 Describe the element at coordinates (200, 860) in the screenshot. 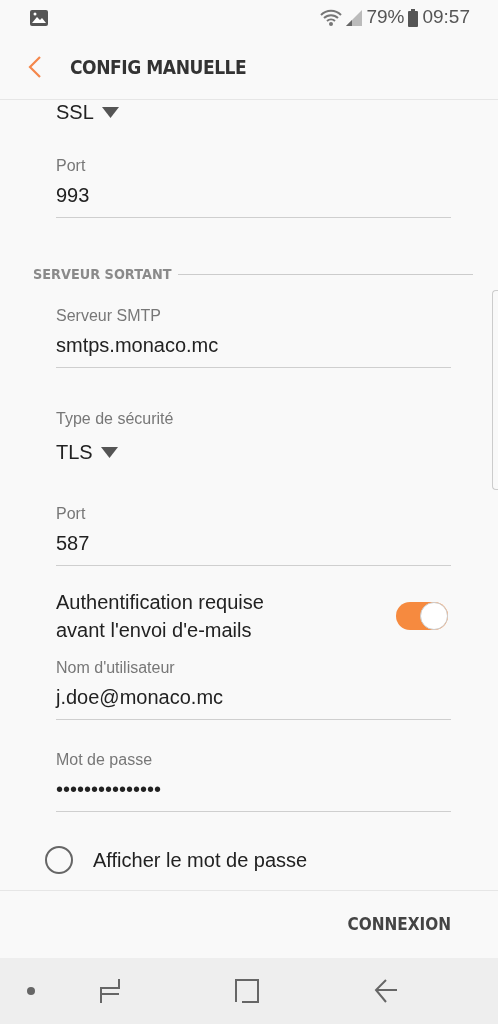

I see `radio-label: Afficher le mot de passe` at that location.